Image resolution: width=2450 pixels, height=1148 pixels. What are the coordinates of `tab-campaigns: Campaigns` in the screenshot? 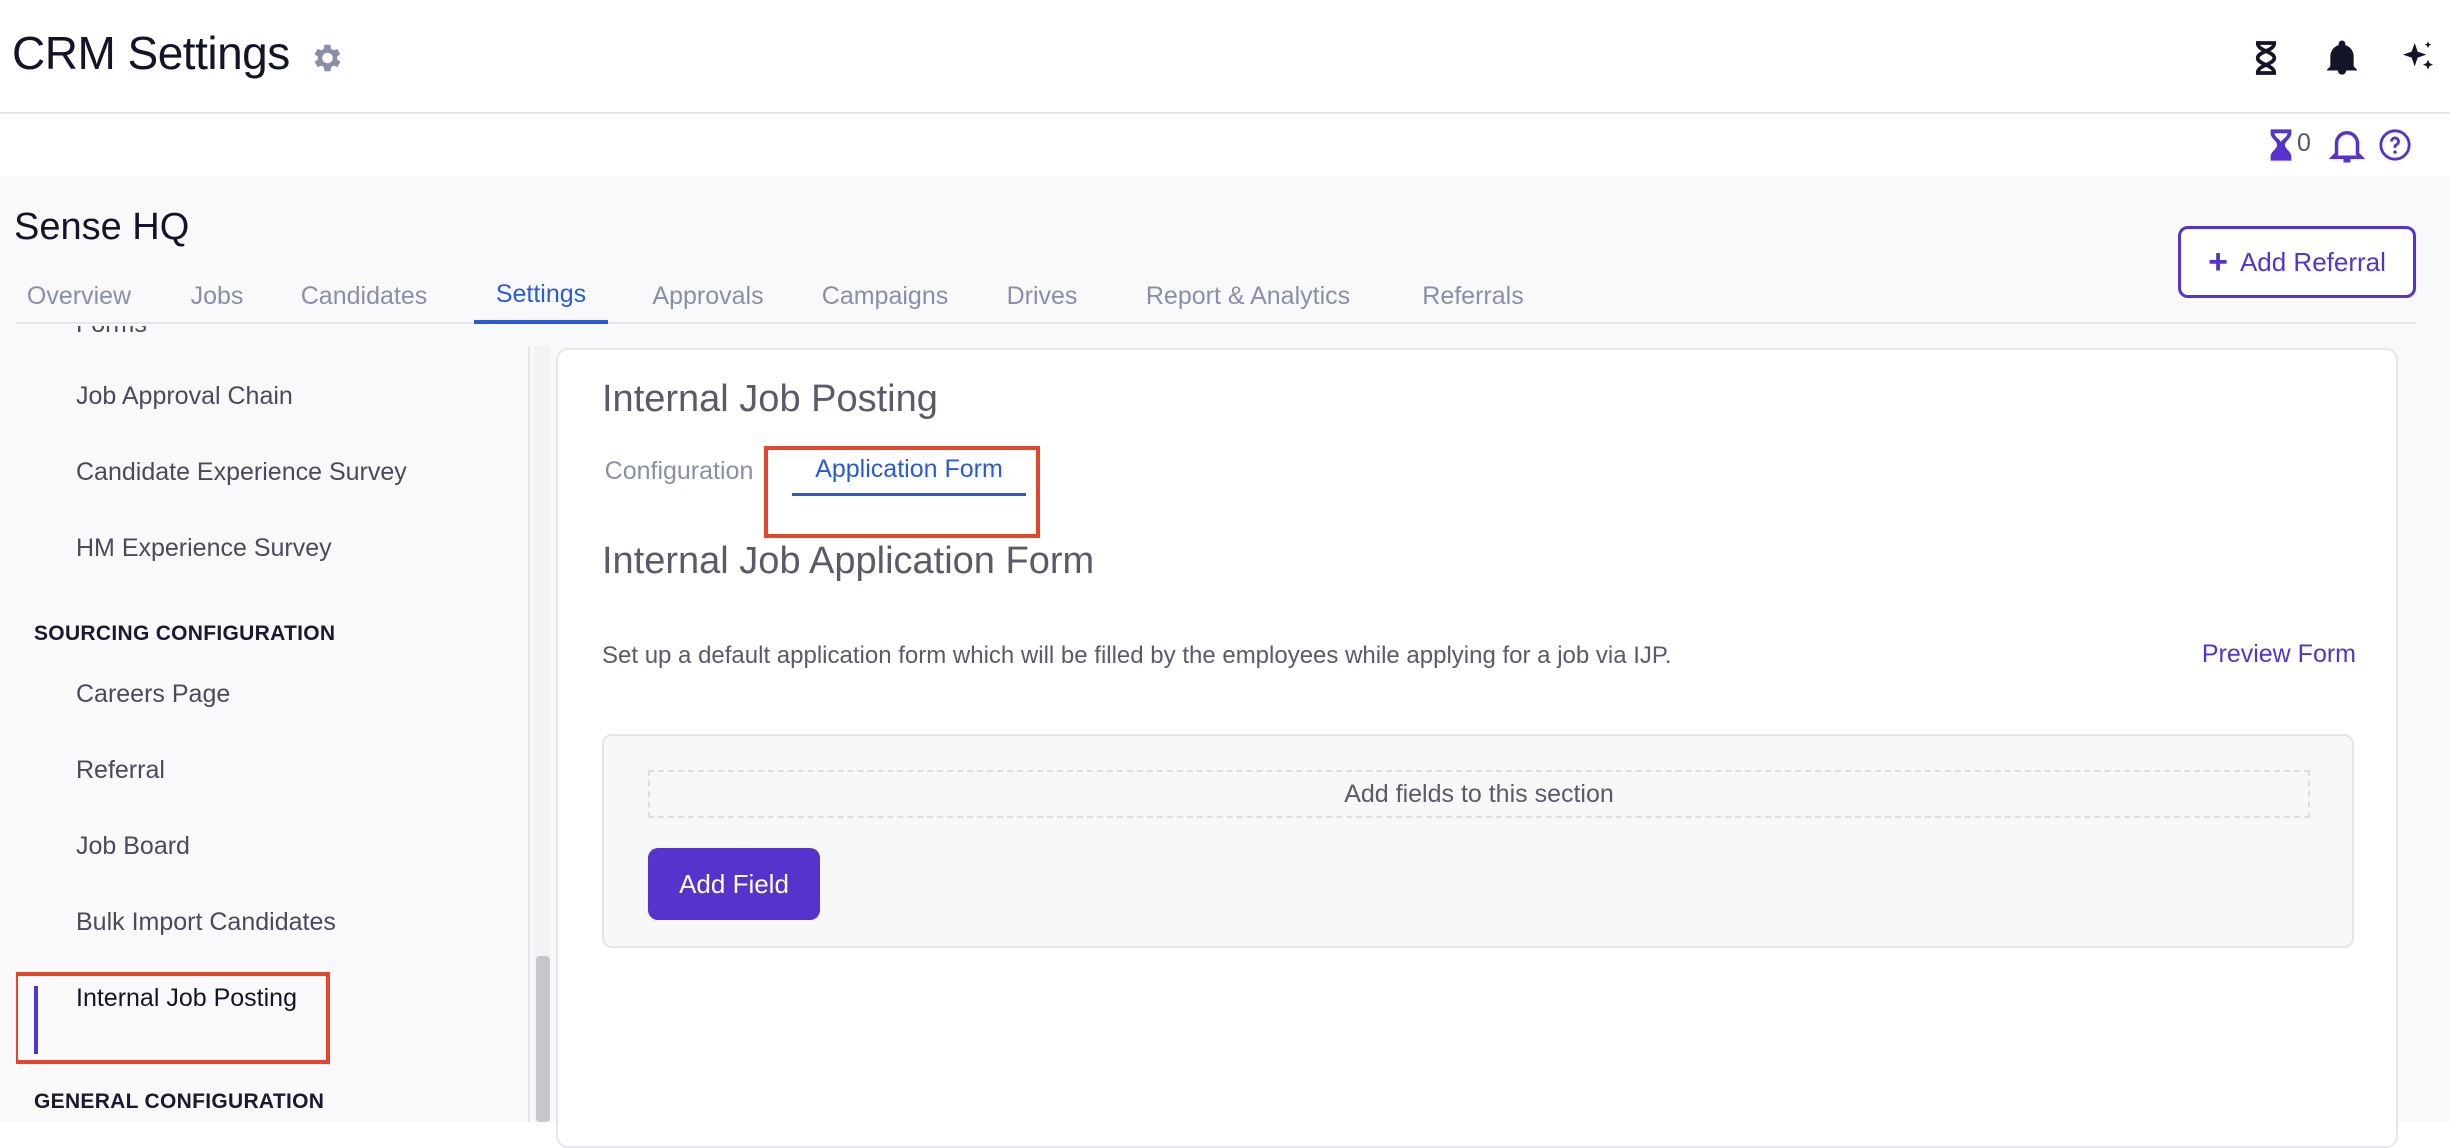 It's located at (885, 296).